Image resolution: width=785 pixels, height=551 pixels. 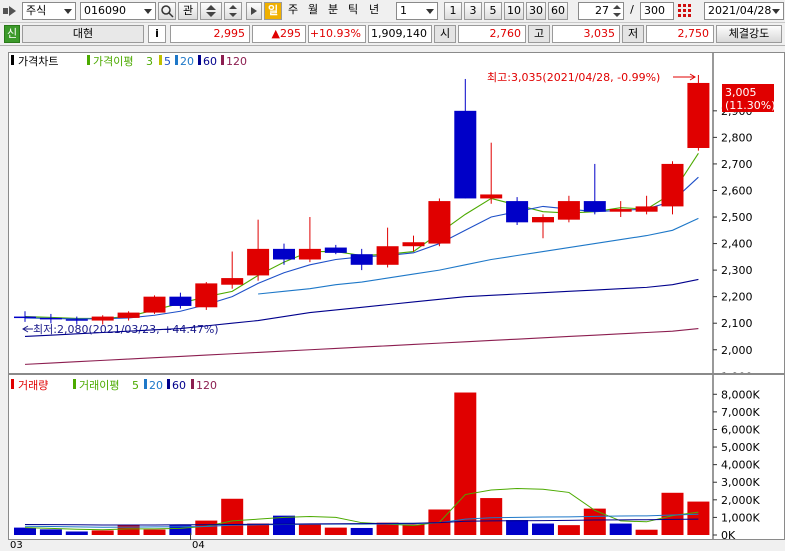 I want to click on info-icon: i, so click(x=157, y=33).